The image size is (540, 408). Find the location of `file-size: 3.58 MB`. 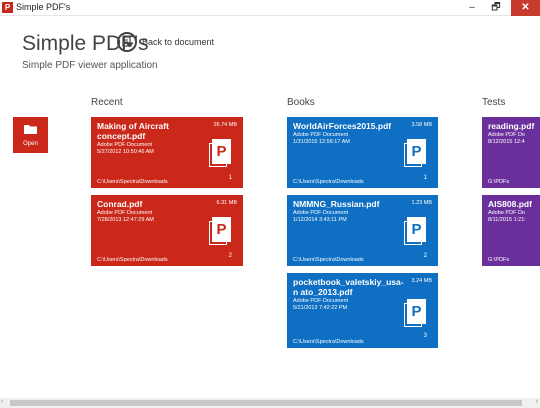

file-size: 3.58 MB is located at coordinates (421, 125).